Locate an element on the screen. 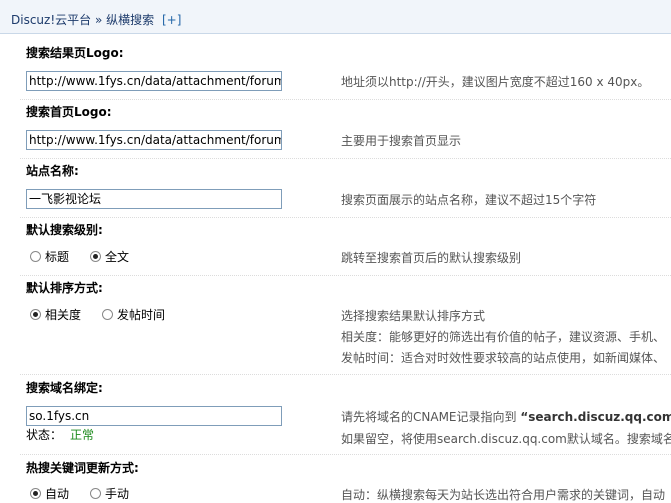 The height and width of the screenshot is (503, 671). hot-keyword-tip: 自动：纵横搜索每天为站长选出符合用户需求的关键词，自动 is located at coordinates (503, 495).